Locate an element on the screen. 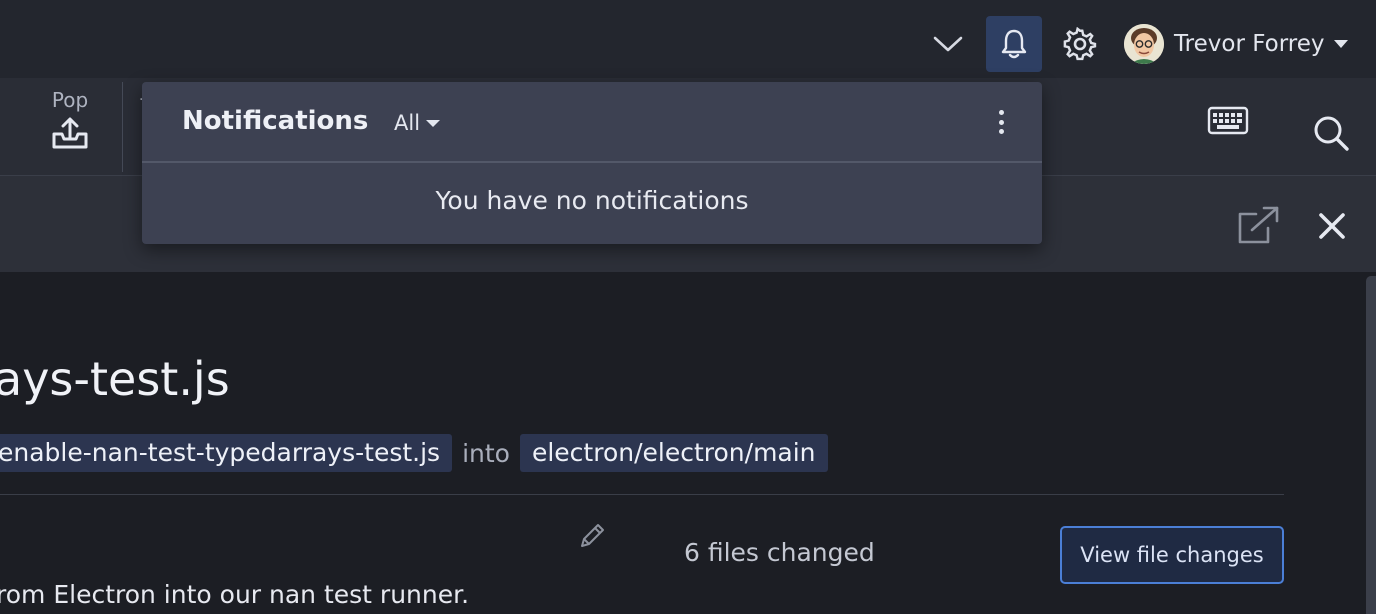 Image resolution: width=1376 pixels, height=614 pixels. view-file-changes-button: View file changes is located at coordinates (1172, 555).